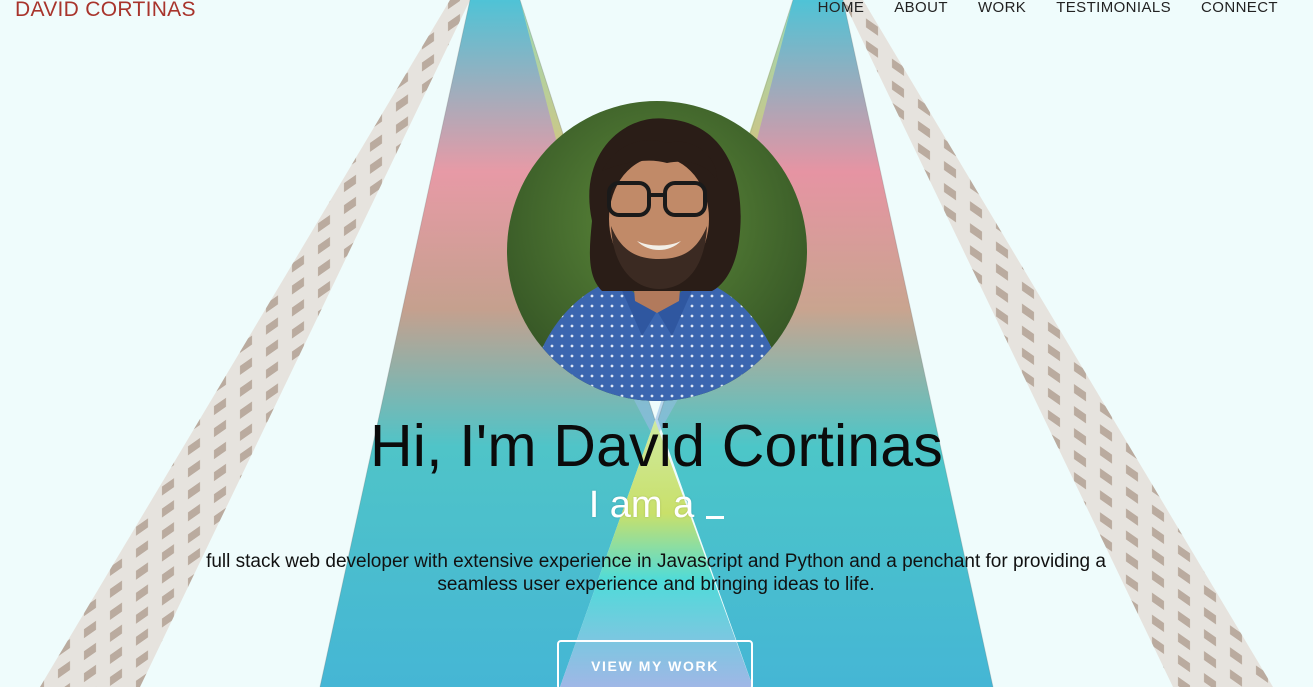 This screenshot has width=1313, height=687. I want to click on nav-connect: CONNECT, so click(1239, 9).